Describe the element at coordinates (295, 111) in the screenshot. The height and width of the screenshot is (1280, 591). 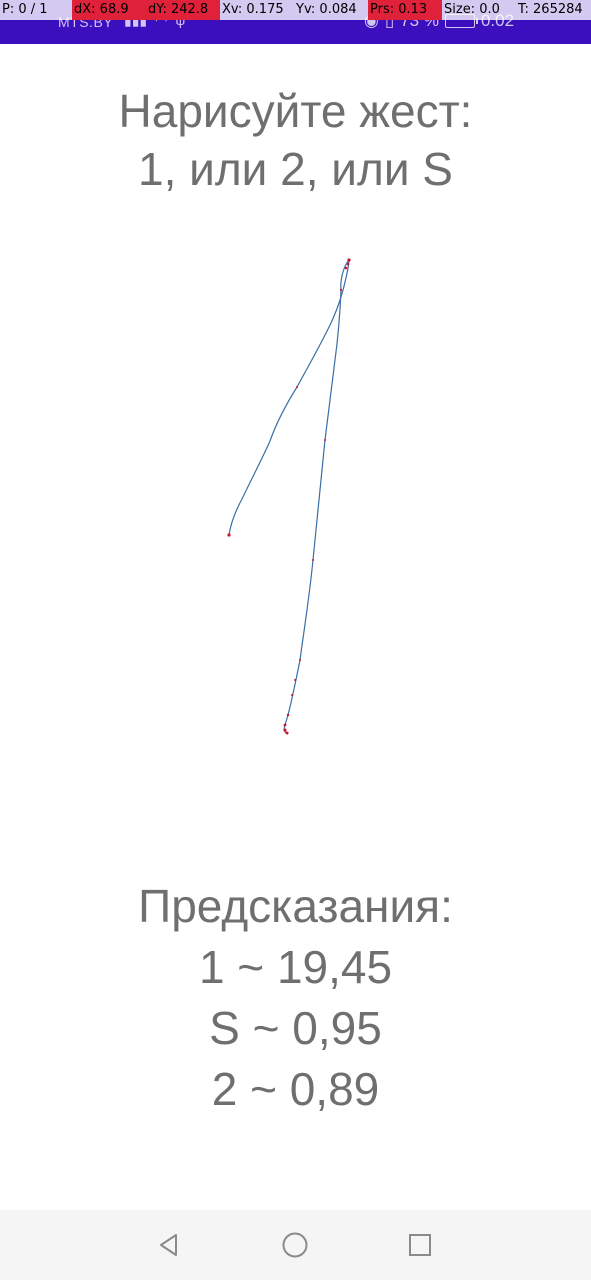
I see `prompt-line-1: Нарисуйте жест:` at that location.